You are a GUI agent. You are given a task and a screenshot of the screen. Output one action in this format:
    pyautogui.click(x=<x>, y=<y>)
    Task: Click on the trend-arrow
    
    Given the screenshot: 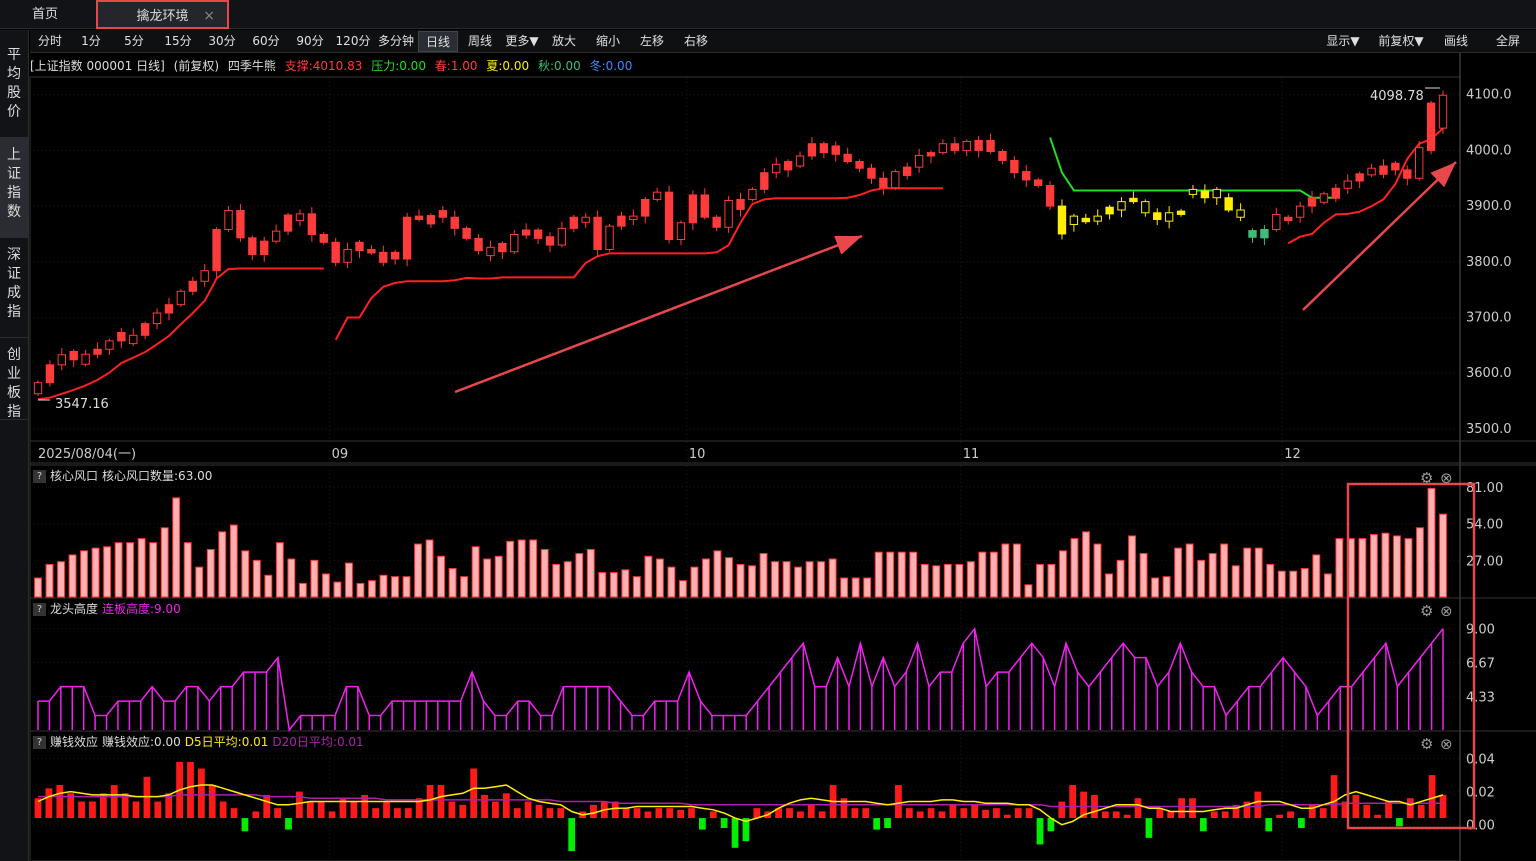 What is the action you would take?
    pyautogui.click(x=658, y=314)
    